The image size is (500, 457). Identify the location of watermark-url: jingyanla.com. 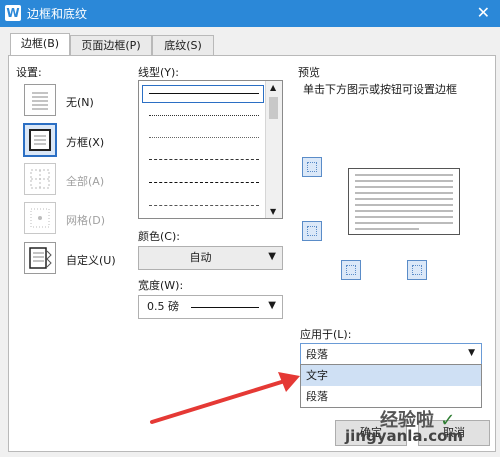
(404, 436).